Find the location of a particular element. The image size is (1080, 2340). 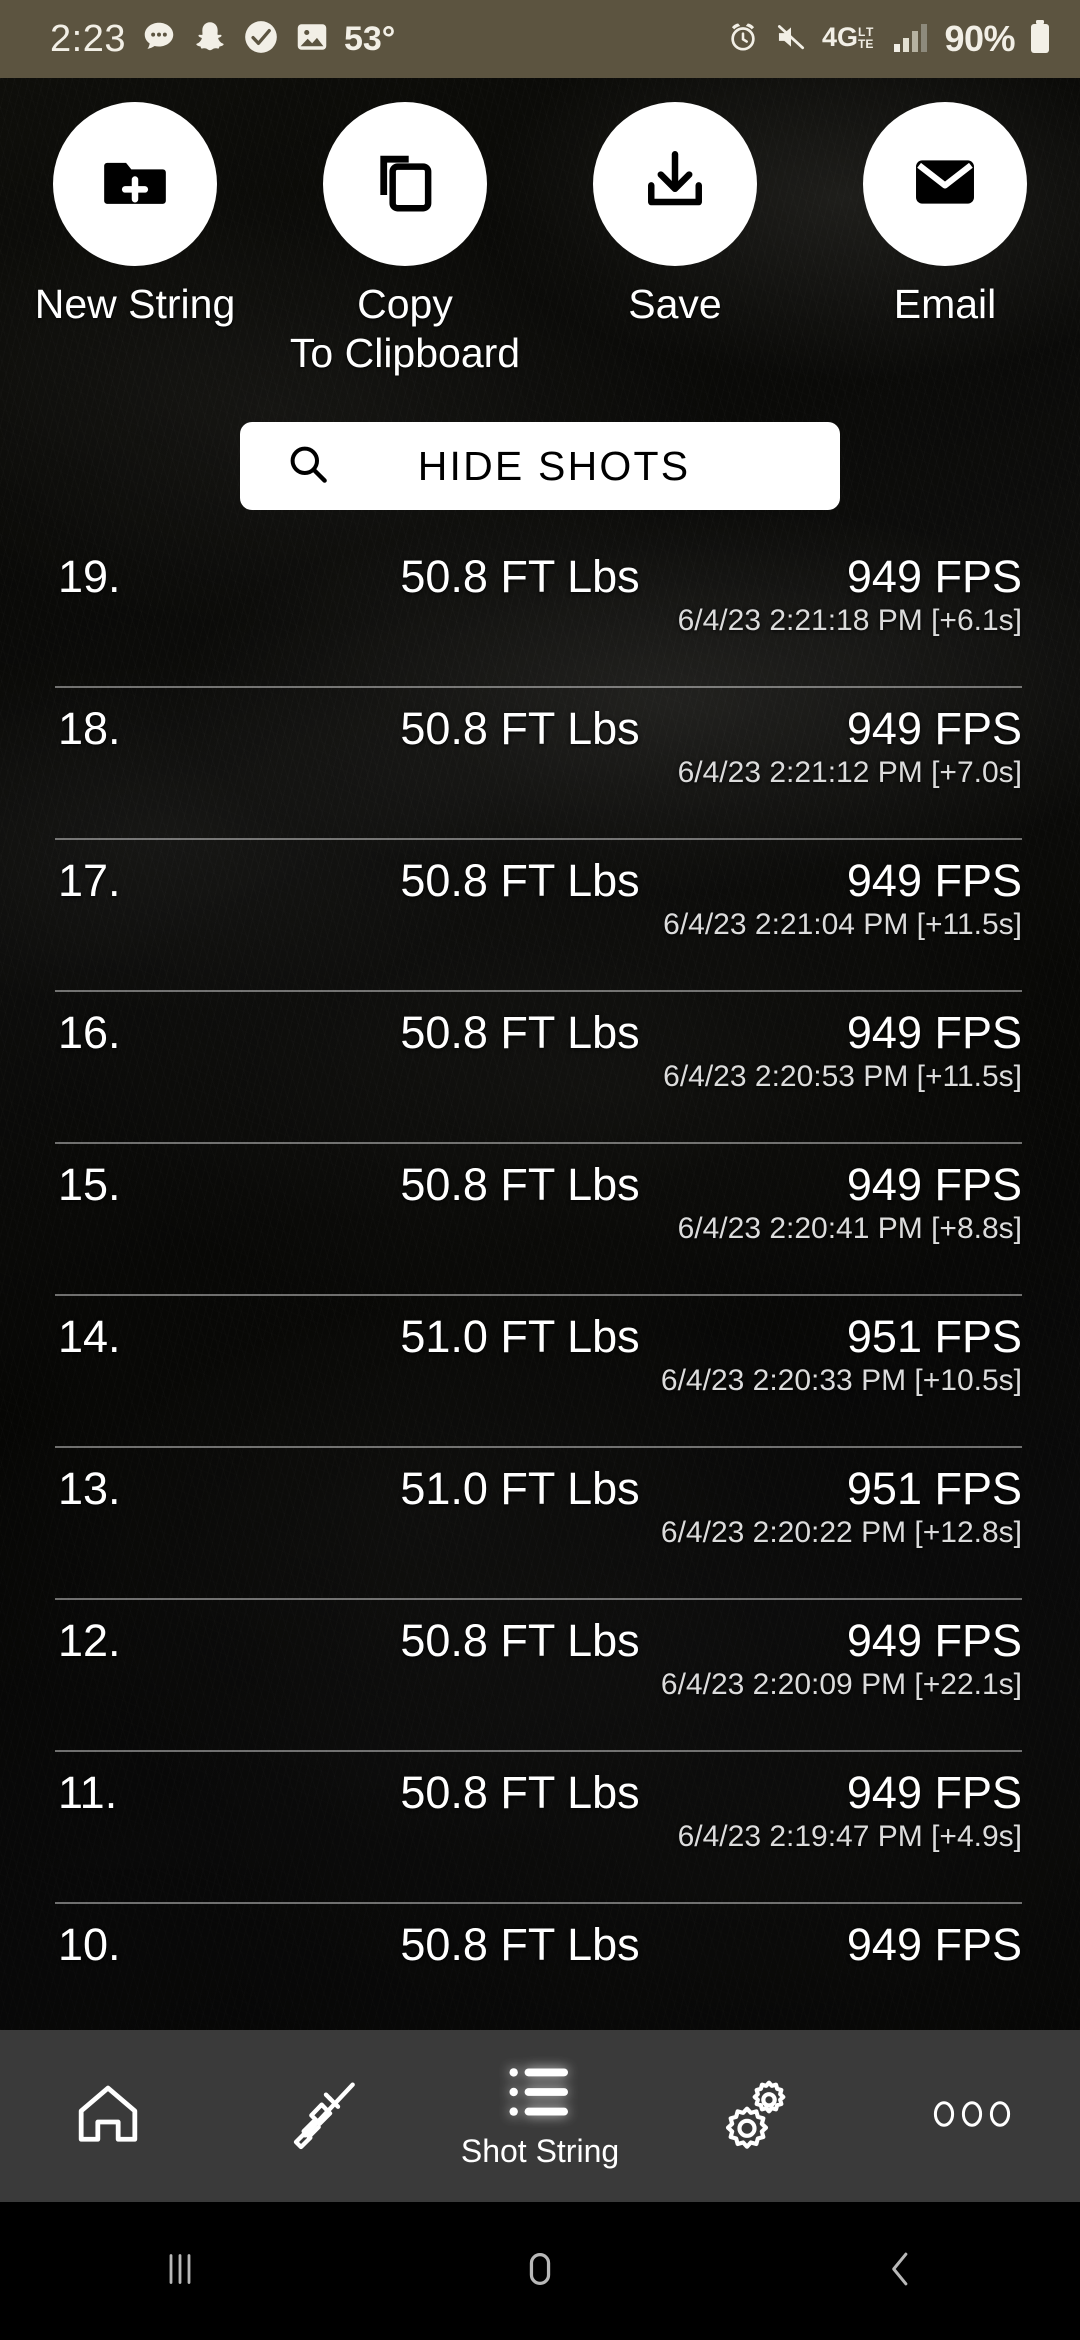

status-bar-left: 2:23 53° is located at coordinates (377, 39).